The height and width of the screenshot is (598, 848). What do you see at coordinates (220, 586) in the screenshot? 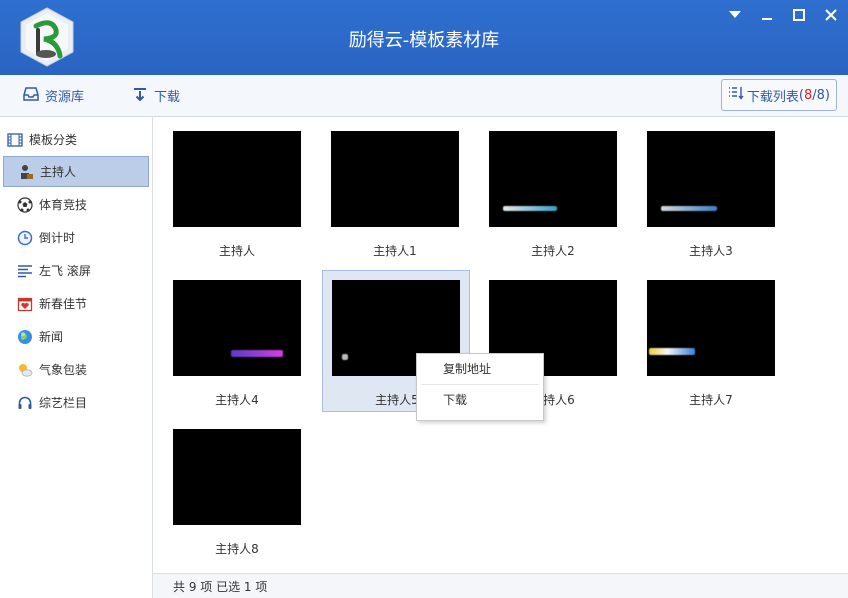
I see `status-text: 共 9 项 已选 1 项` at bounding box center [220, 586].